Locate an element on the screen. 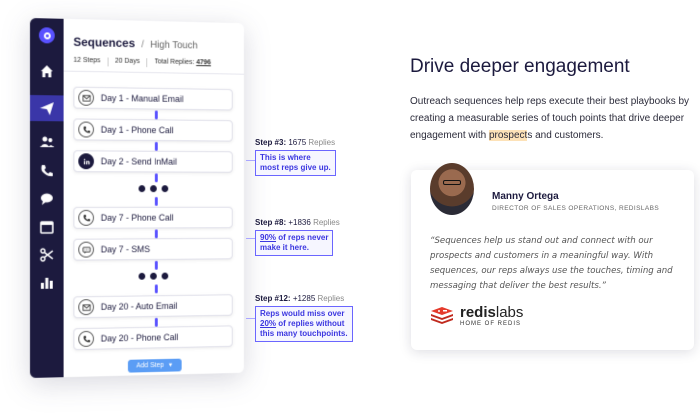 This screenshot has width=700, height=420. scissors-icon is located at coordinates (47, 255).